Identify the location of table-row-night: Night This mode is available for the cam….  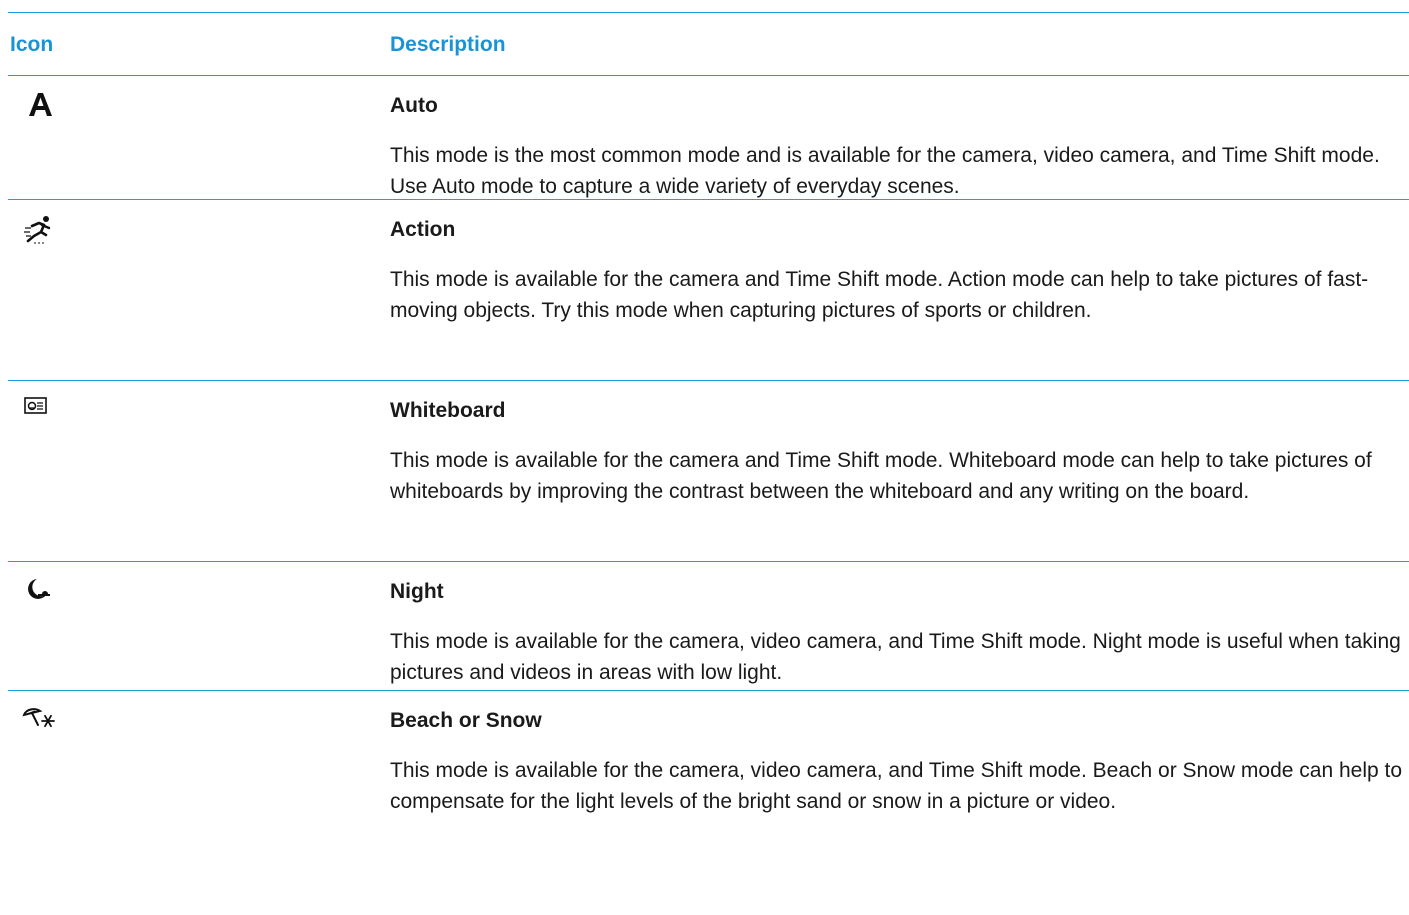
(708, 626).